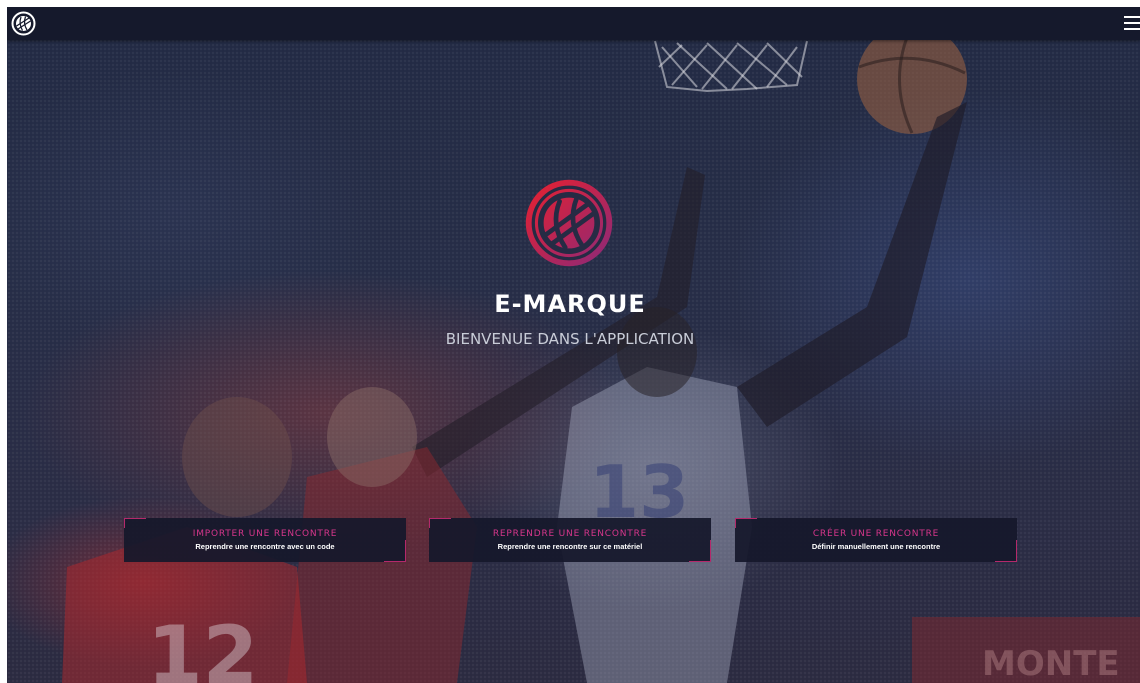 Image resolution: width=1140 pixels, height=683 pixels. What do you see at coordinates (569, 223) in the screenshot?
I see `e-marque-logo-icon` at bounding box center [569, 223].